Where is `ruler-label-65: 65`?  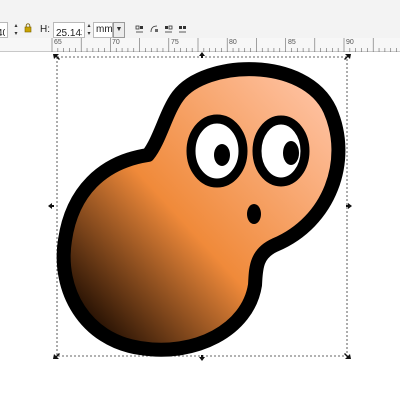
ruler-label-65: 65 is located at coordinates (58, 42).